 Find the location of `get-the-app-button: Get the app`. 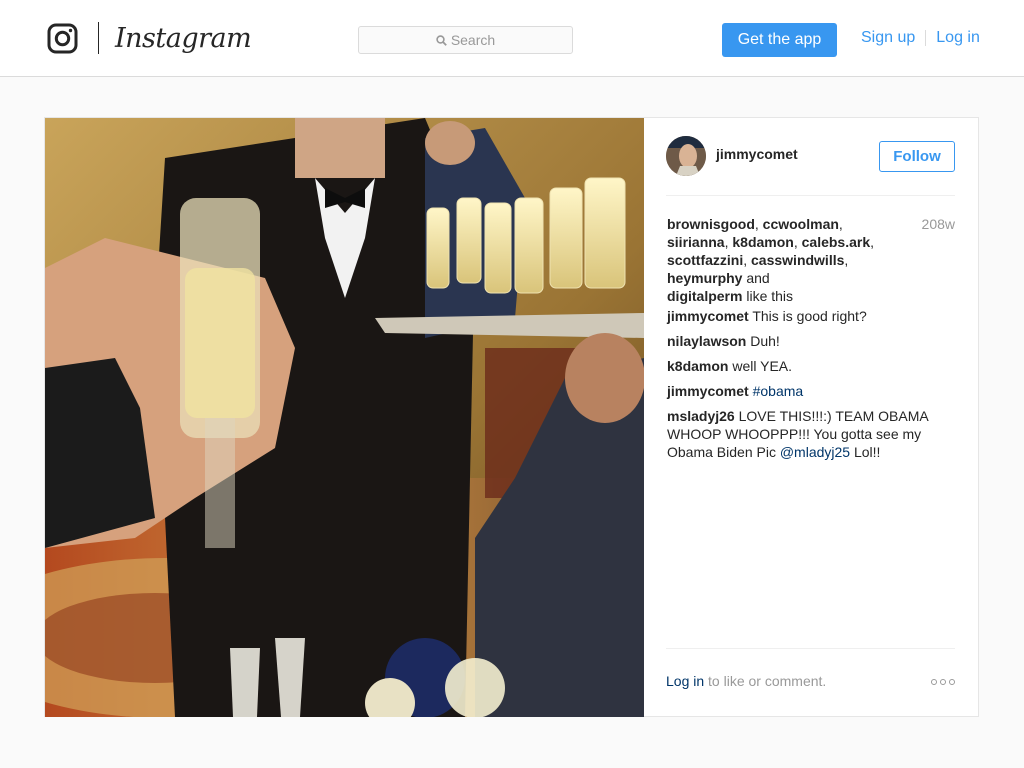

get-the-app-button: Get the app is located at coordinates (779, 40).